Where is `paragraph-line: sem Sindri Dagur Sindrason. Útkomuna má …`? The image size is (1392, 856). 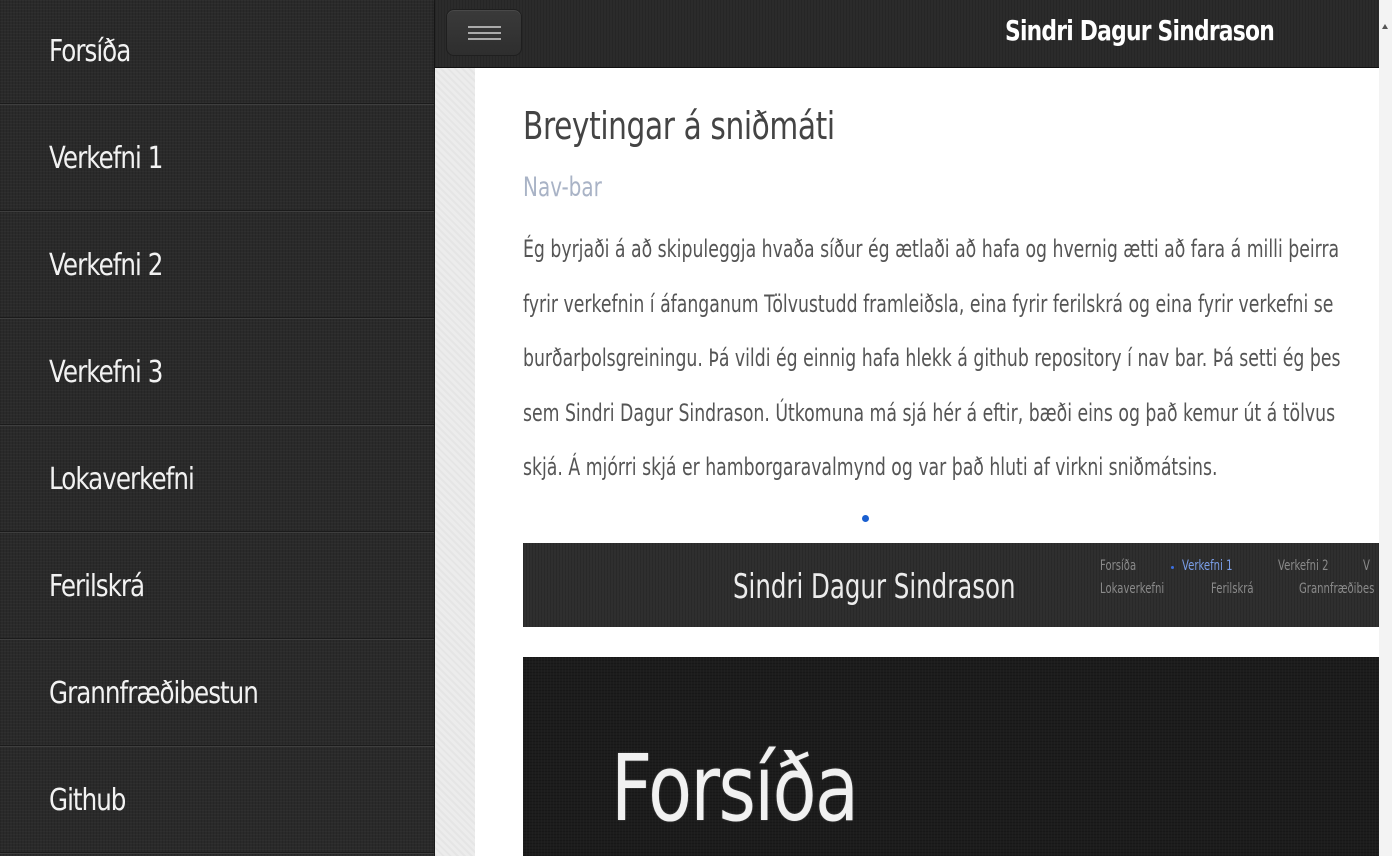
paragraph-line: sem Sindri Dagur Sindrason. Útkomuna má … is located at coordinates (929, 412).